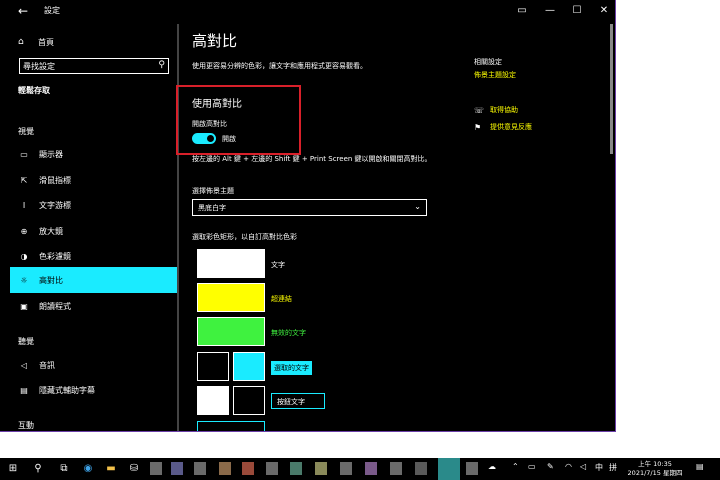 The image size is (720, 480). What do you see at coordinates (134, 468) in the screenshot?
I see `store-icon: ⛁` at bounding box center [134, 468].